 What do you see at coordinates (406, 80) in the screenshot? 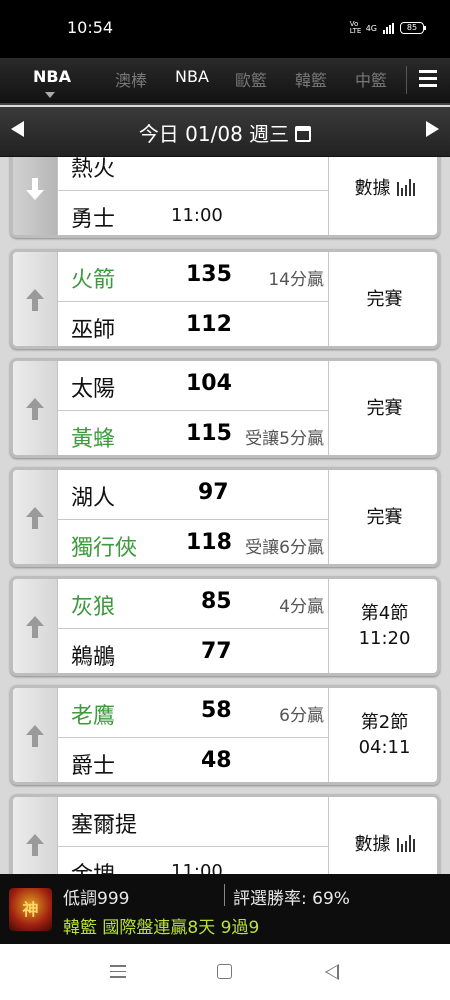
I see `tab-divider` at bounding box center [406, 80].